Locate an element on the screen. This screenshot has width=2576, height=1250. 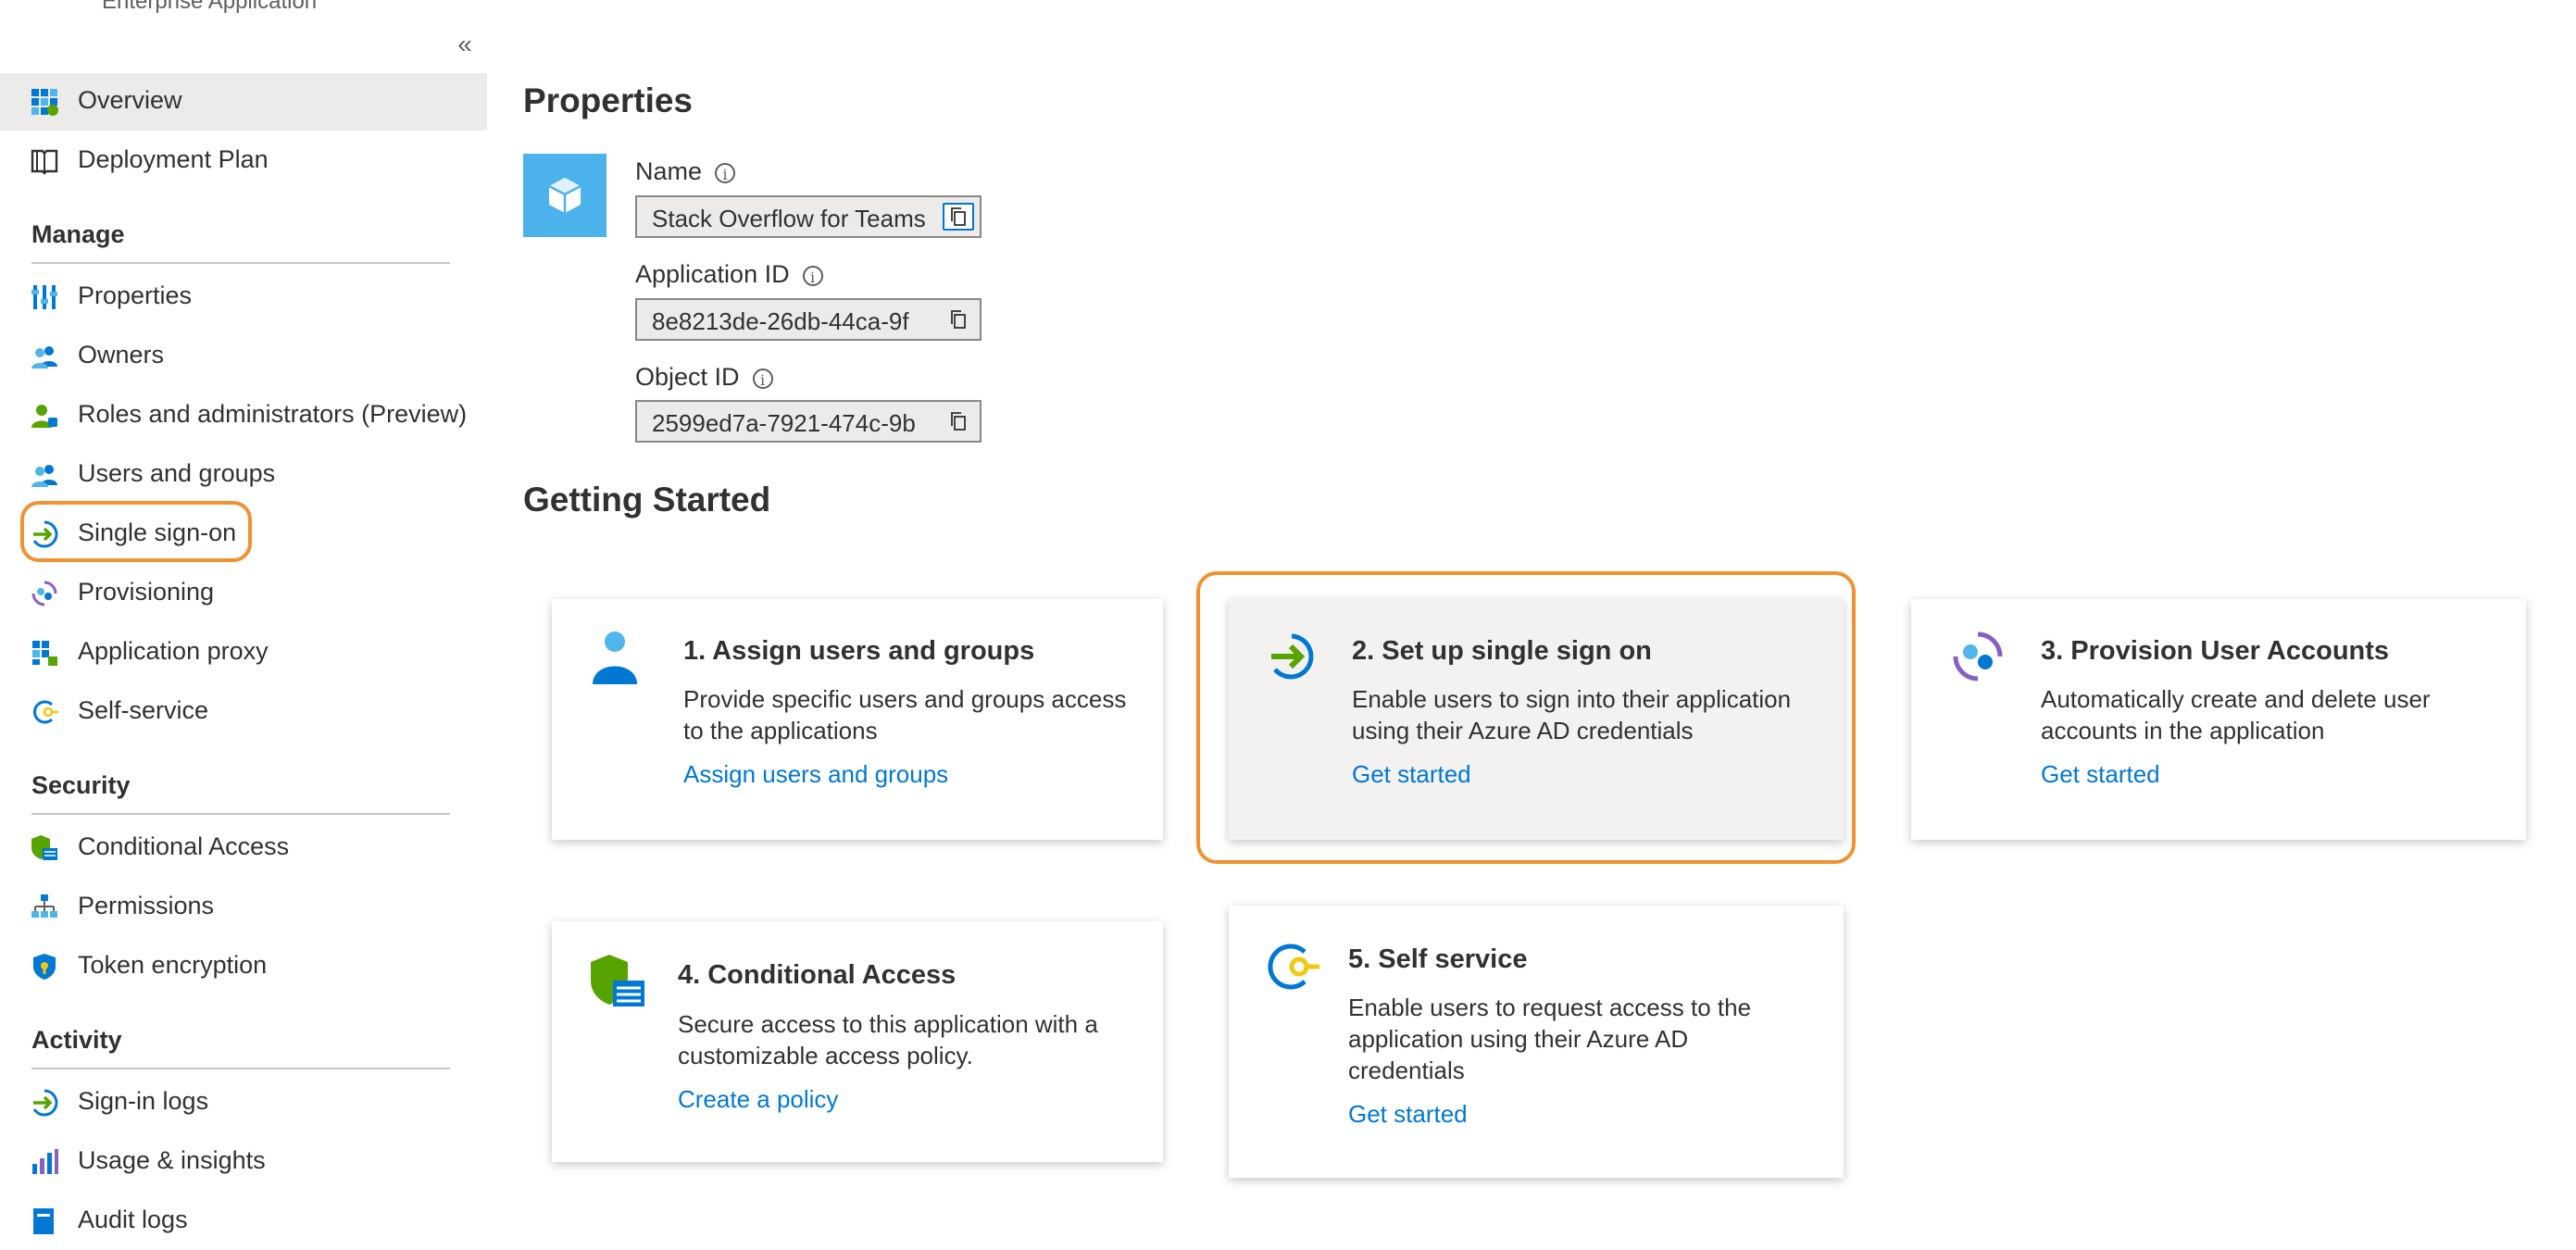
object-id-label: Object ID i is located at coordinates (704, 378).